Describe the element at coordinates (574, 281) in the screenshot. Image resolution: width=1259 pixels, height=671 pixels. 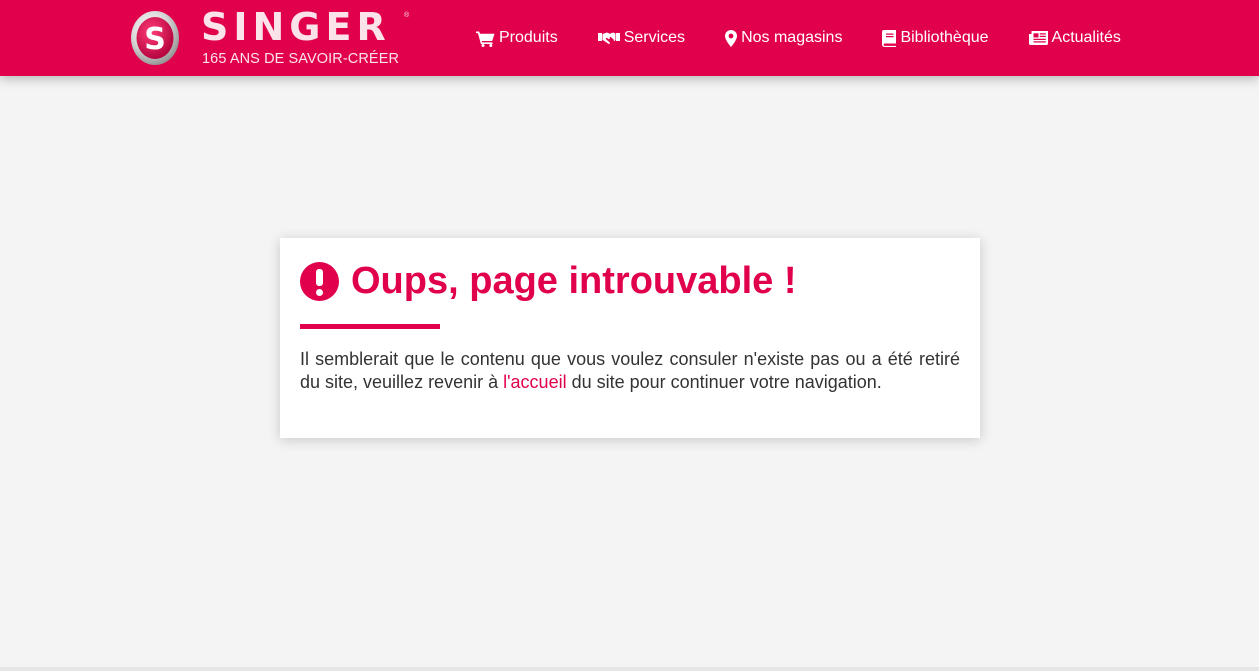
I see `error-title: Oups, page introuvable !` at that location.